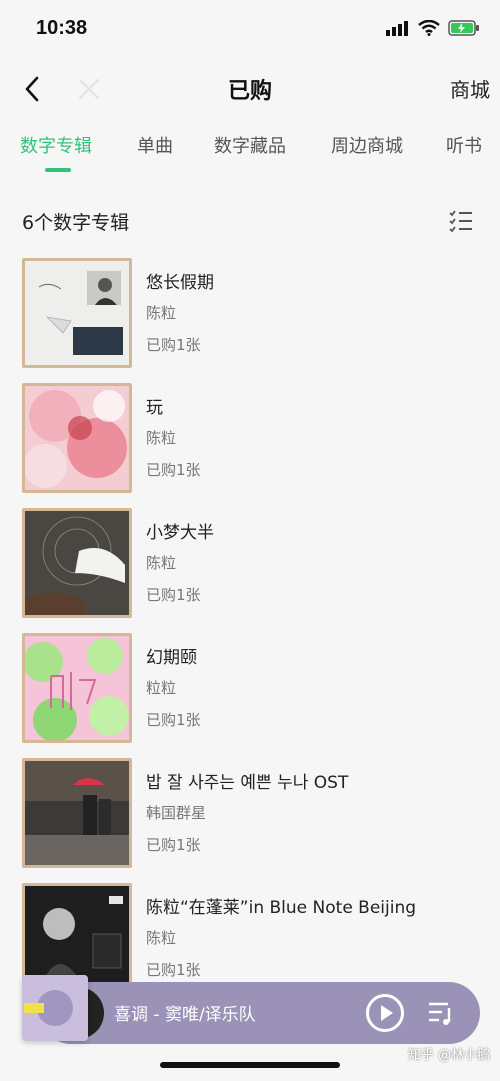 The height and width of the screenshot is (1081, 500). Describe the element at coordinates (62, 28) in the screenshot. I see `status-time: 10:38` at that location.